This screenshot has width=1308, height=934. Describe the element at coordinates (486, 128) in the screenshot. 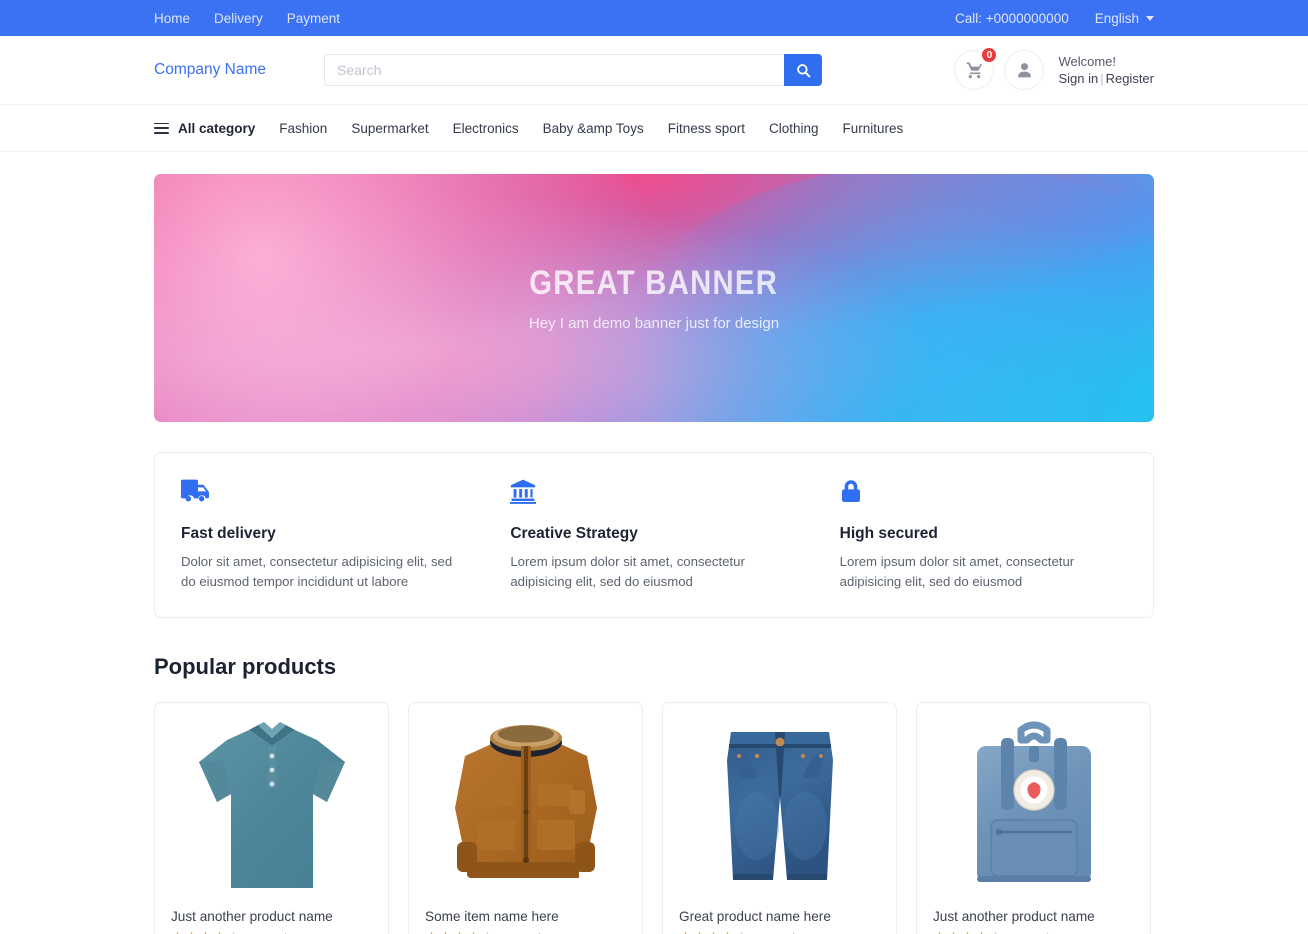

I see `category-link-electronics: Electronics` at that location.